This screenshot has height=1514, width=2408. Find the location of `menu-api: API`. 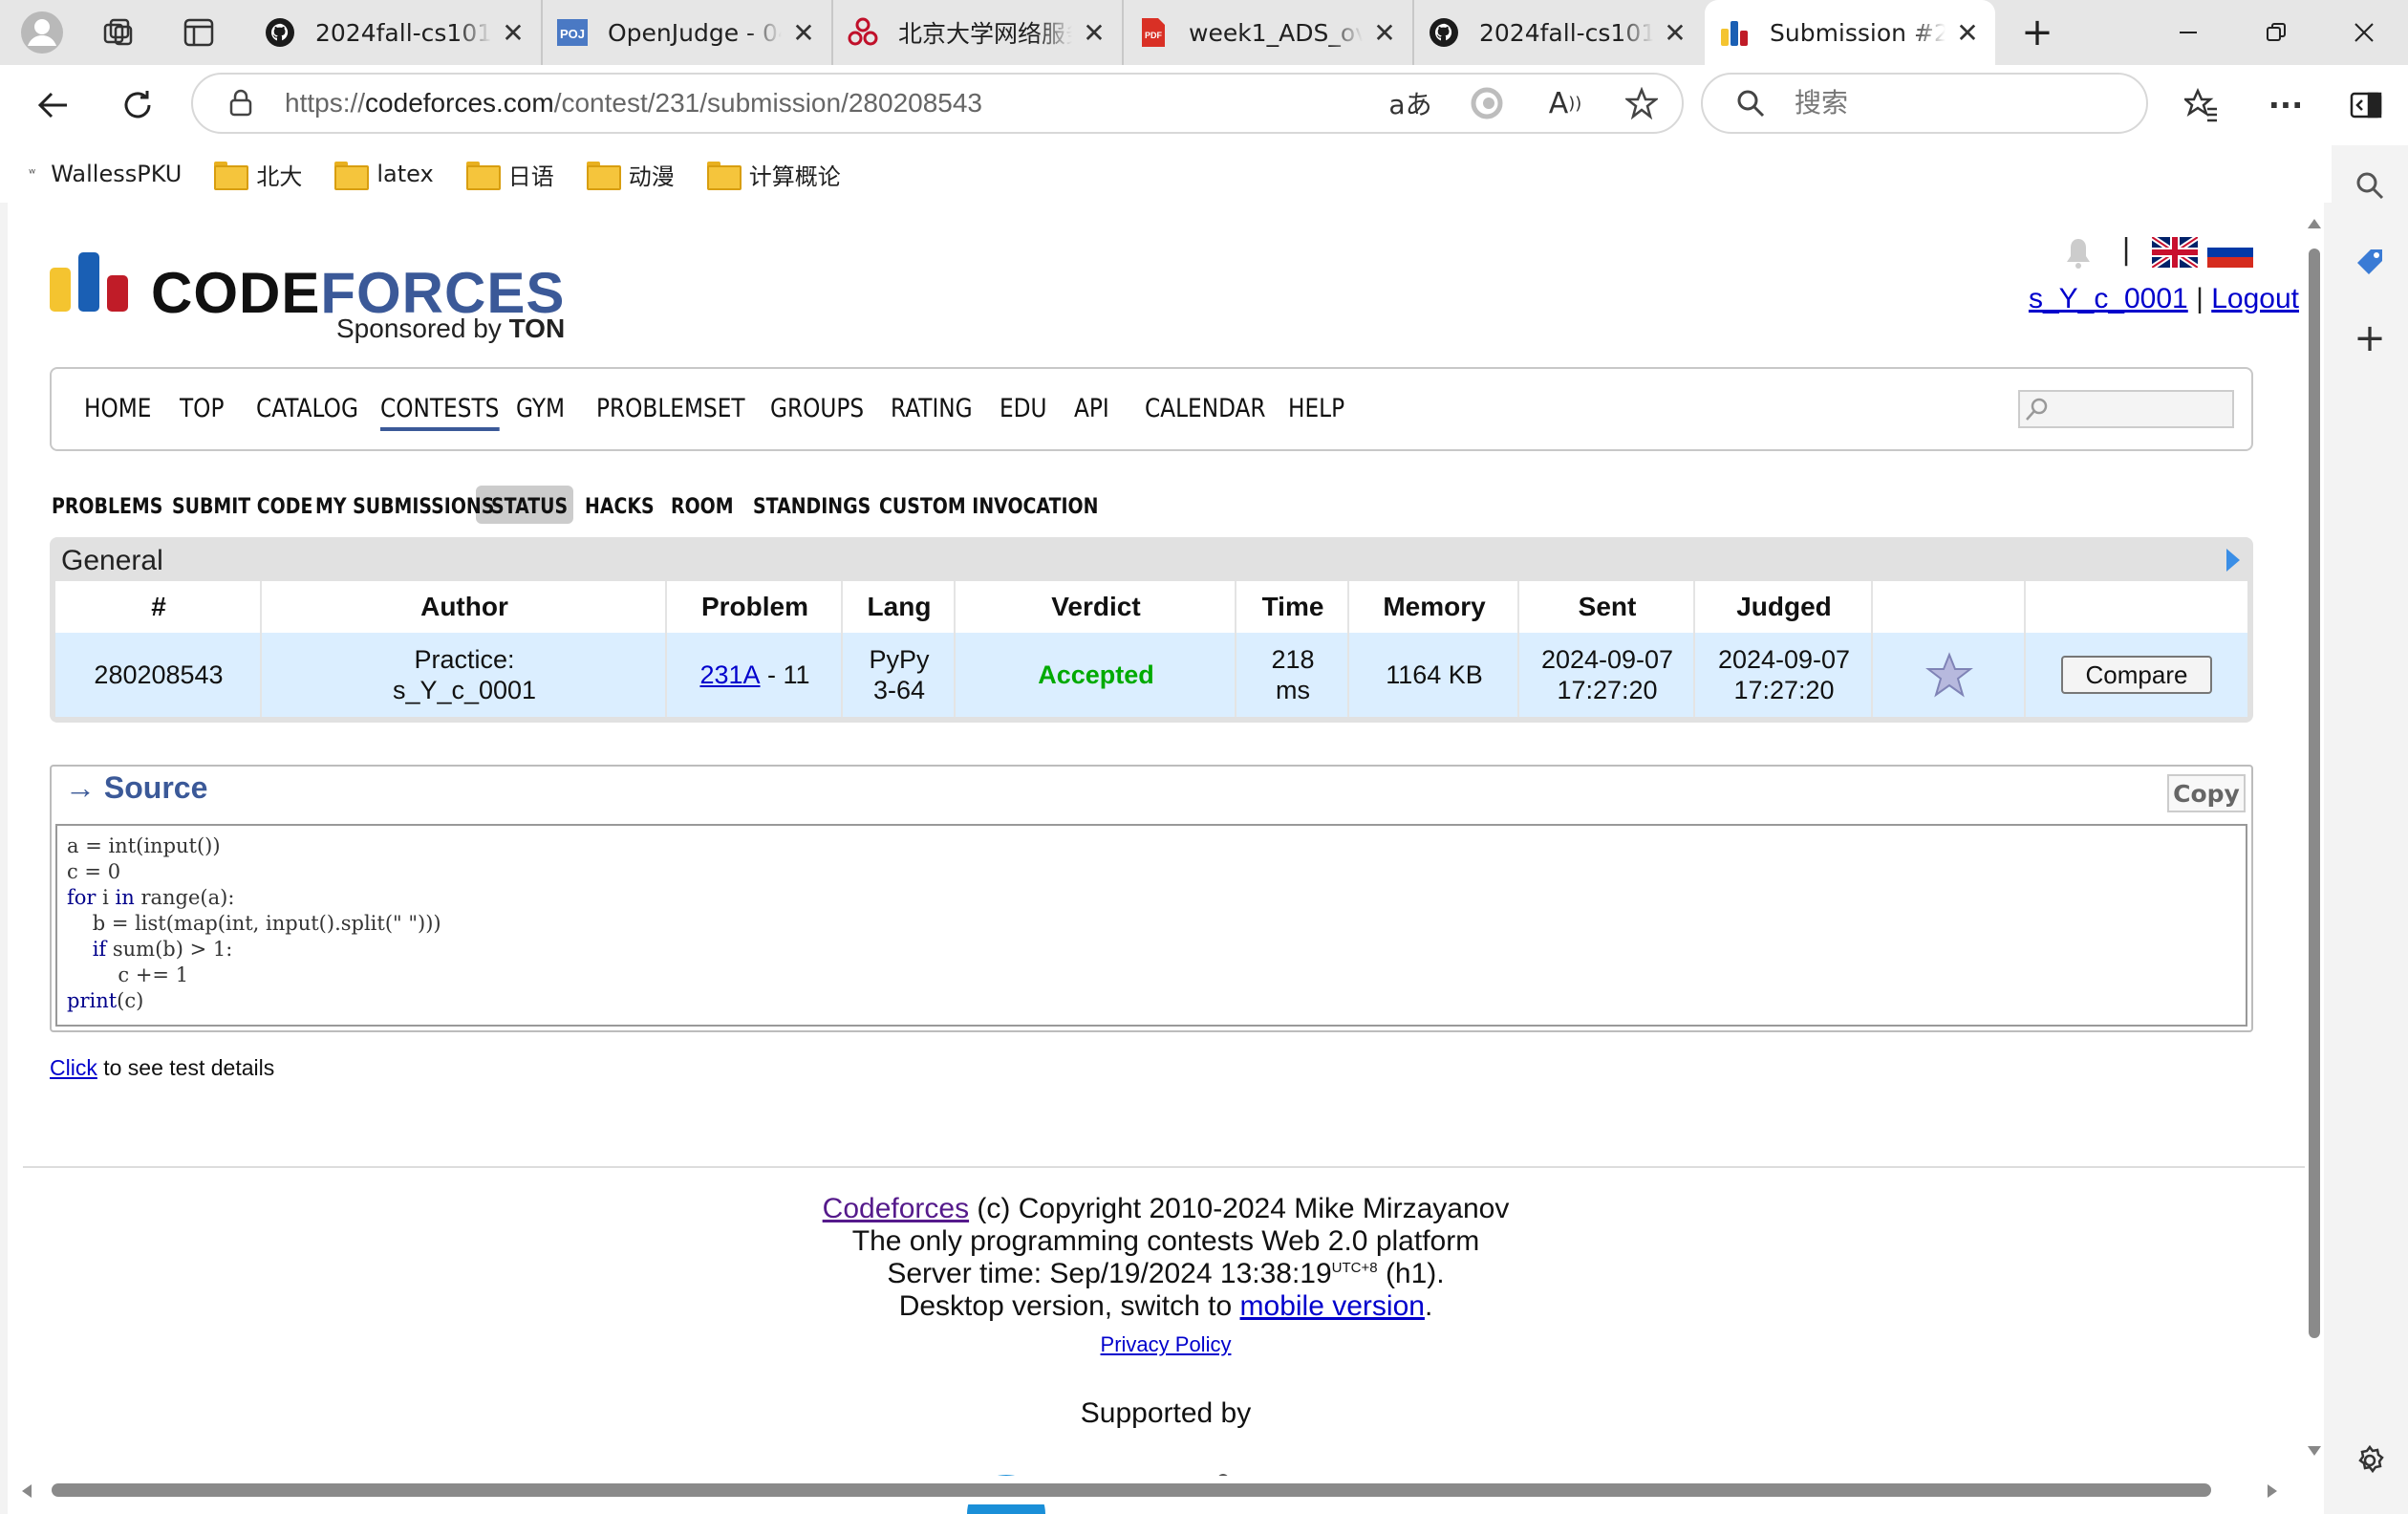

menu-api: API is located at coordinates (1091, 408).